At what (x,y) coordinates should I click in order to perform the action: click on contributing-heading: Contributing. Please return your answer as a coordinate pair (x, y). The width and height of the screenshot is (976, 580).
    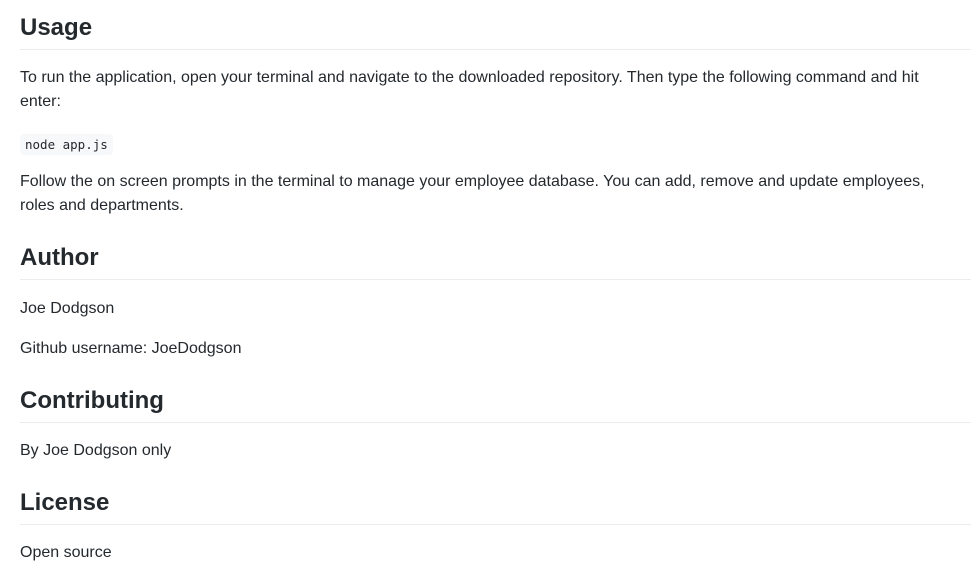
    Looking at the image, I should click on (495, 404).